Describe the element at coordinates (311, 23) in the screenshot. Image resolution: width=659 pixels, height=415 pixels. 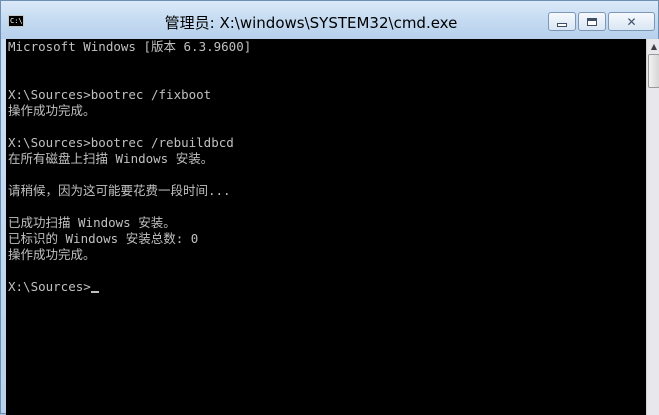
I see `window-title: 管理员: X:\windows\SYSTEM32\cmd.exe` at that location.